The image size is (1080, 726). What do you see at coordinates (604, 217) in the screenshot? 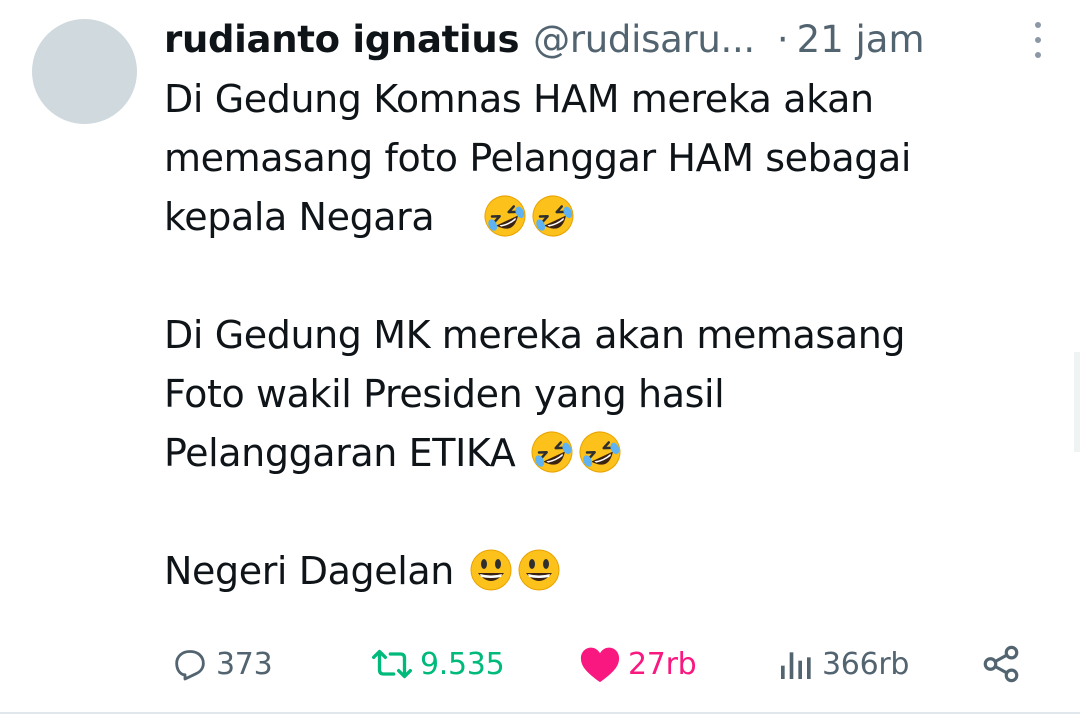
I see `tweet-line-with-emoji: kepala Negara` at bounding box center [604, 217].